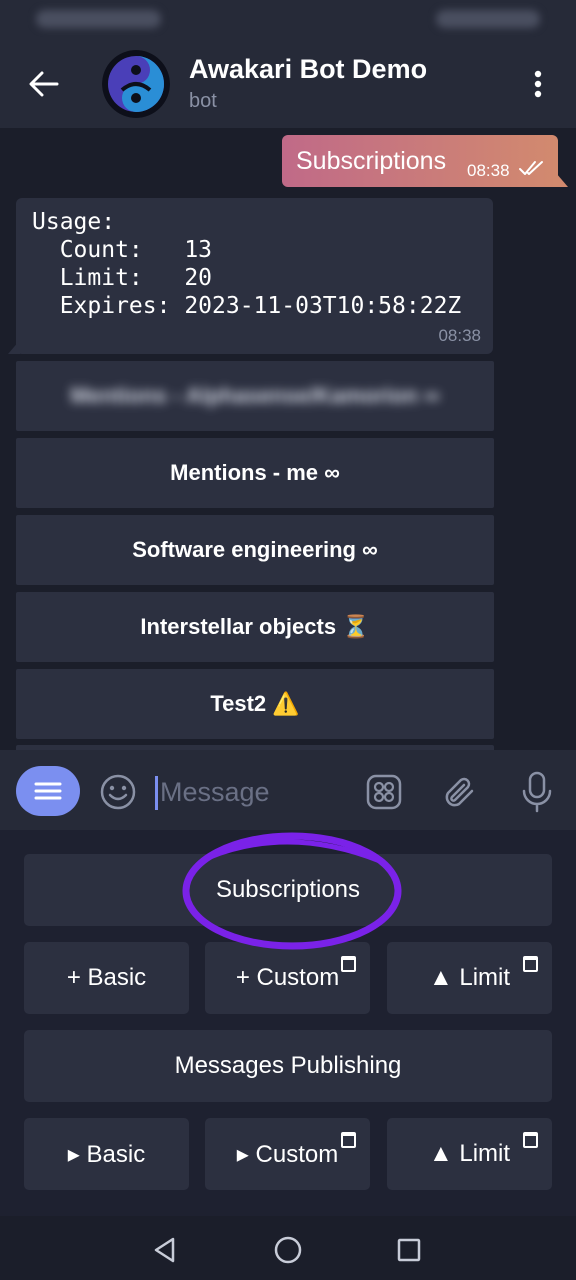 Image resolution: width=576 pixels, height=1280 pixels. I want to click on nav-home-button, so click(288, 1250).